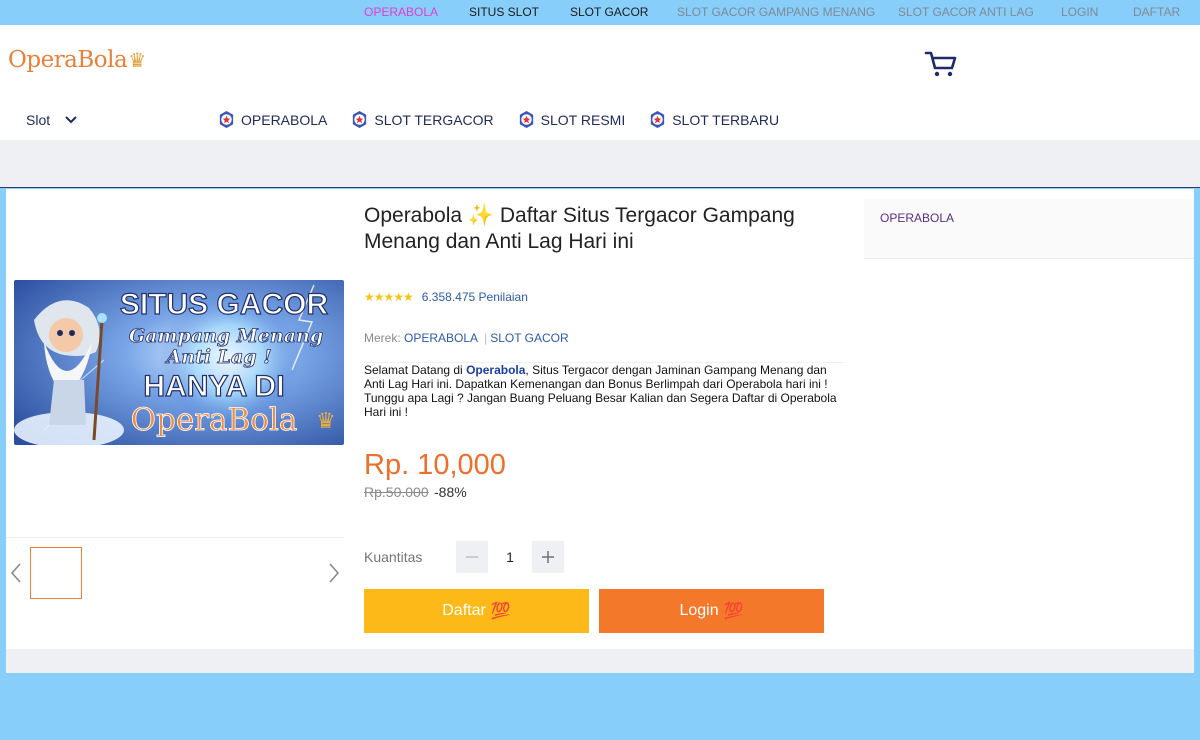 The height and width of the screenshot is (740, 1200). Describe the element at coordinates (213, 386) in the screenshot. I see `banner-line-4: HANYA DI` at that location.